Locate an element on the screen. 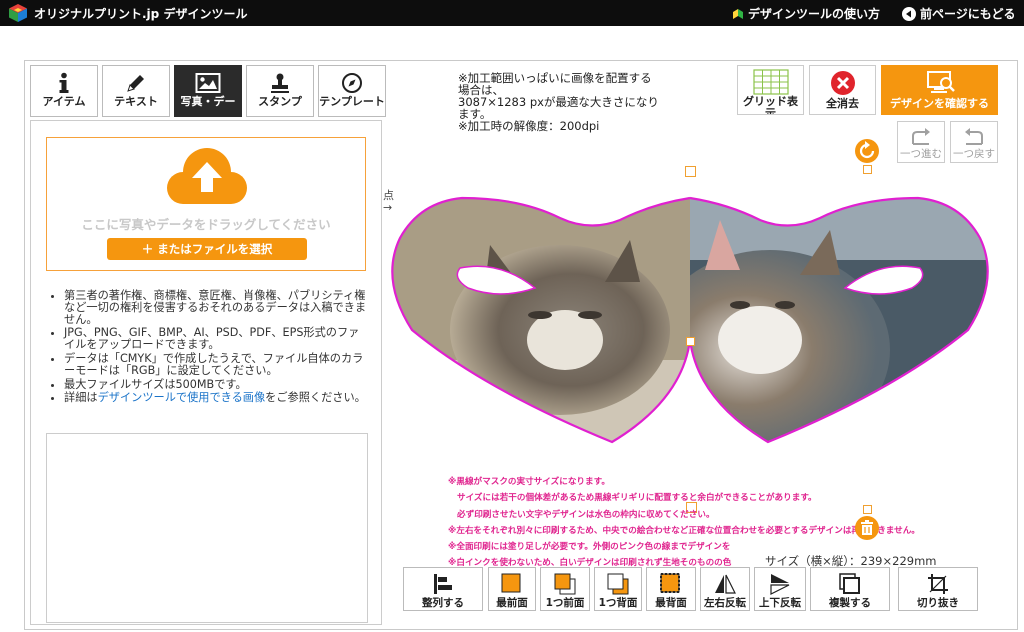 The height and width of the screenshot is (632, 1024). note-item: 詳細はデザインツールで使用できる画像をご参照ください。 is located at coordinates (217, 398).